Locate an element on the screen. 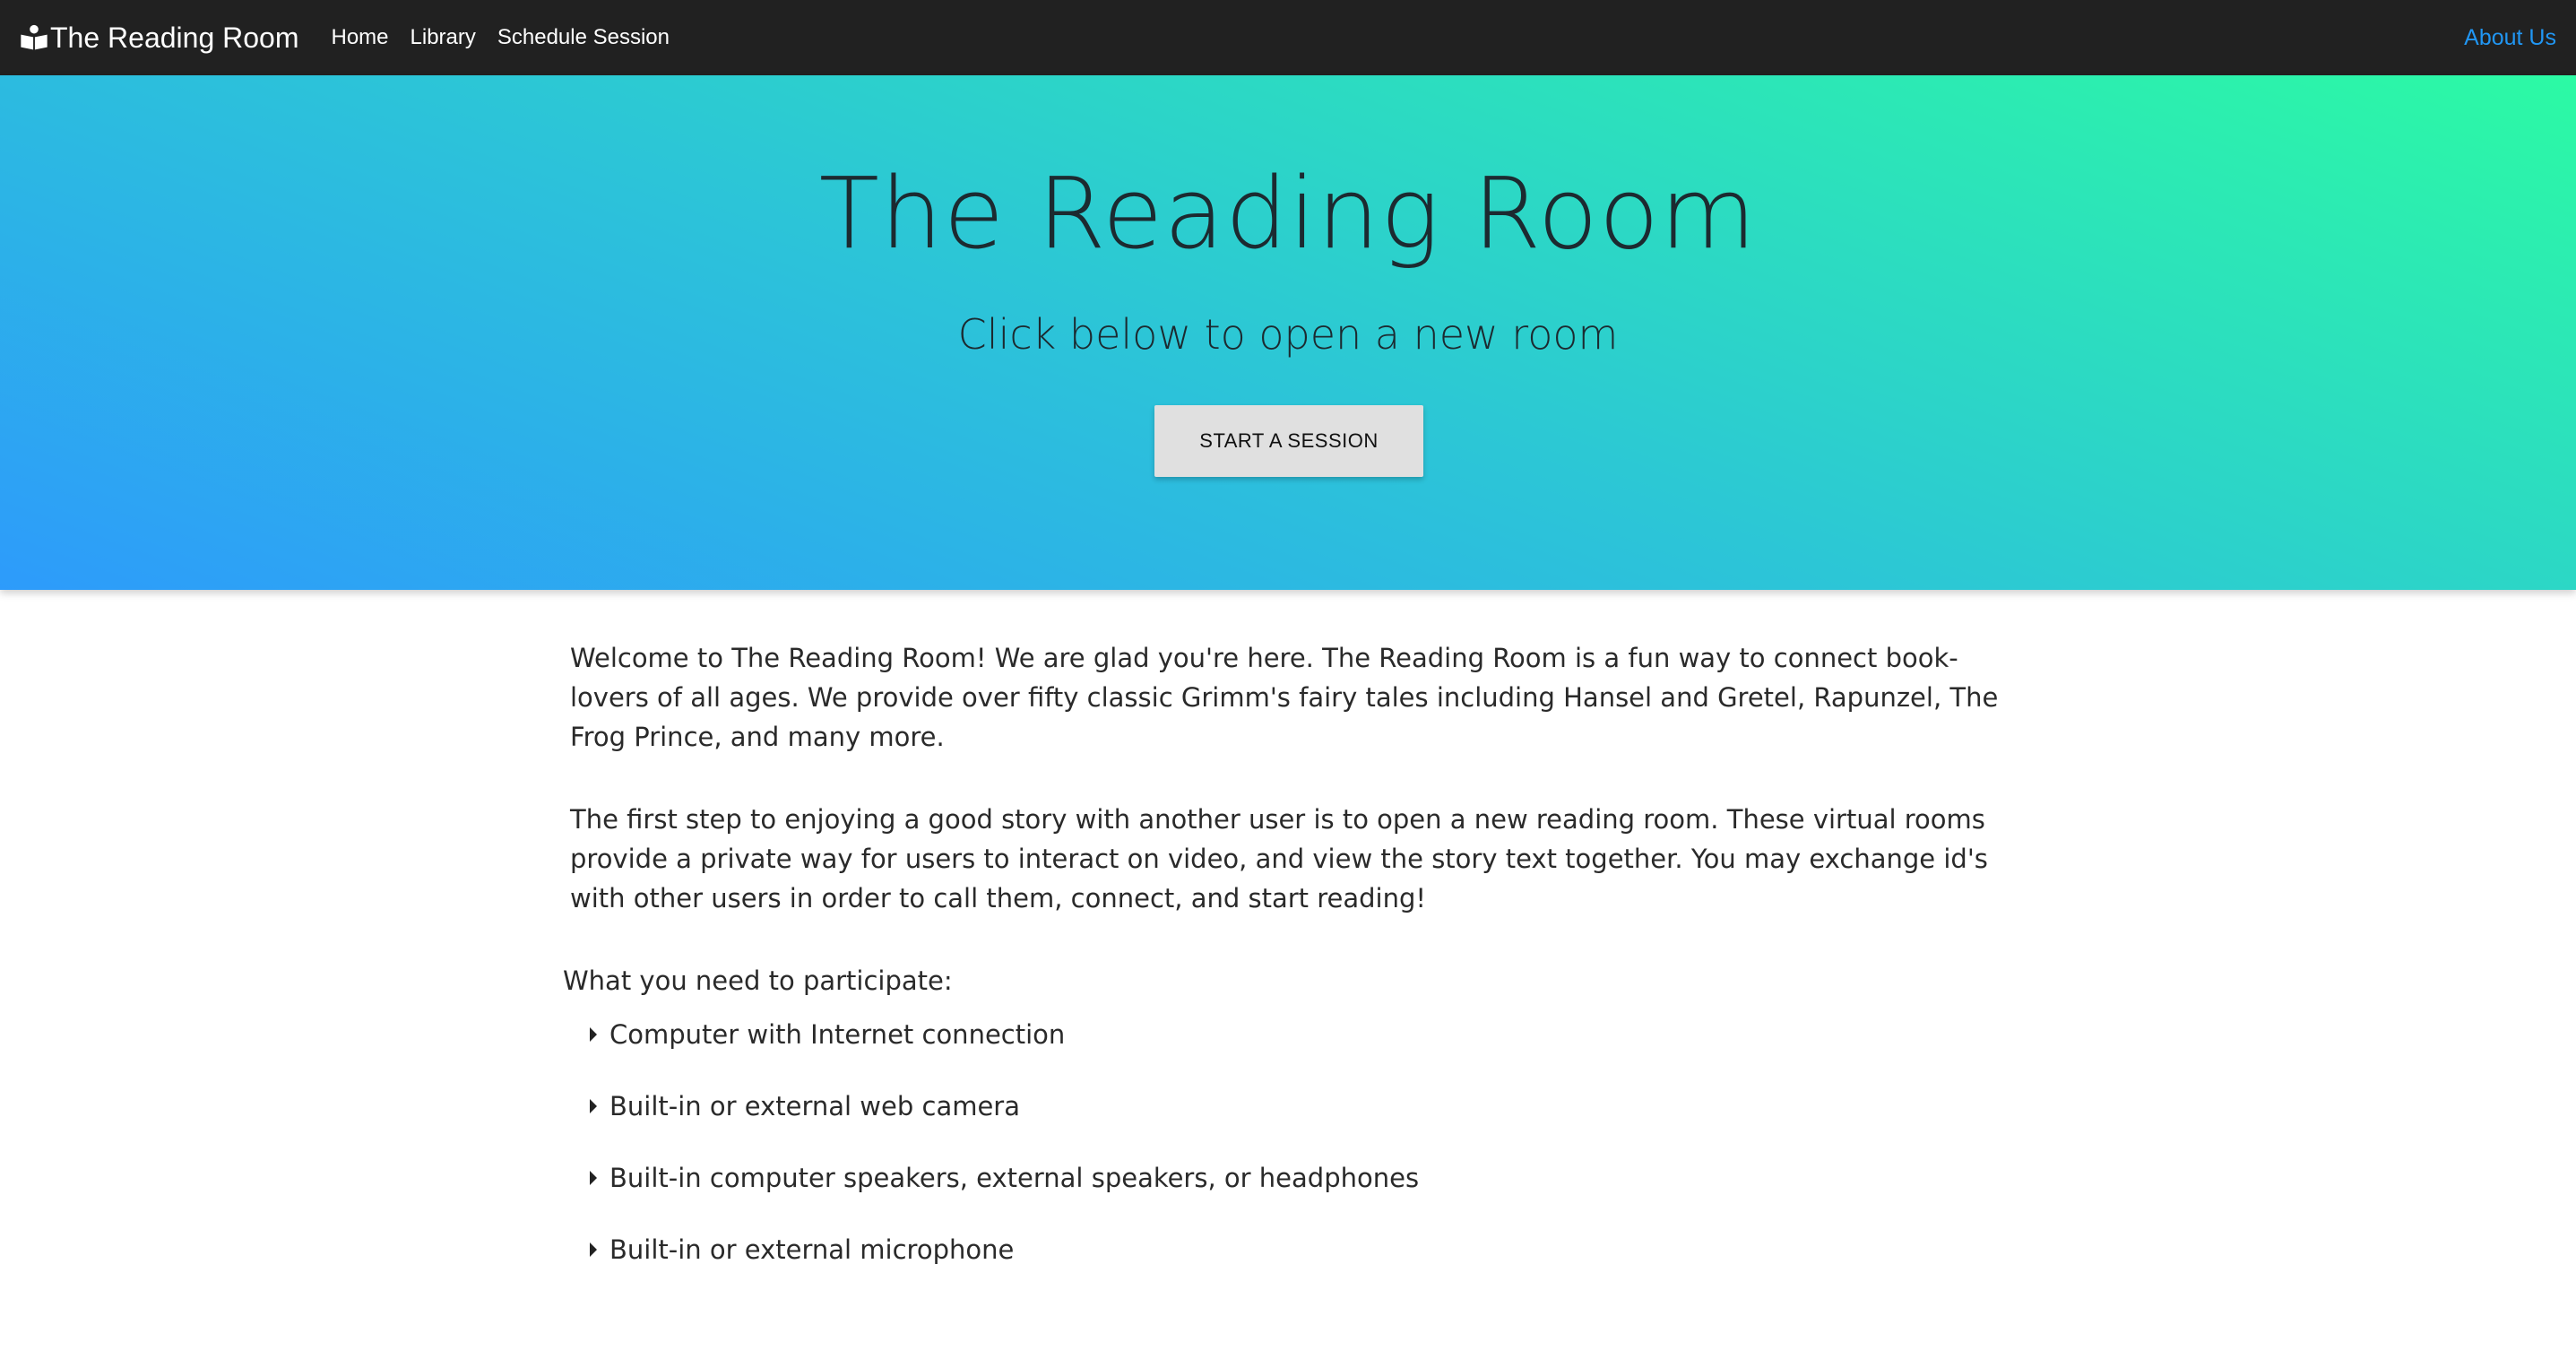  nav-links: Home Library Schedule Session is located at coordinates (511, 37).